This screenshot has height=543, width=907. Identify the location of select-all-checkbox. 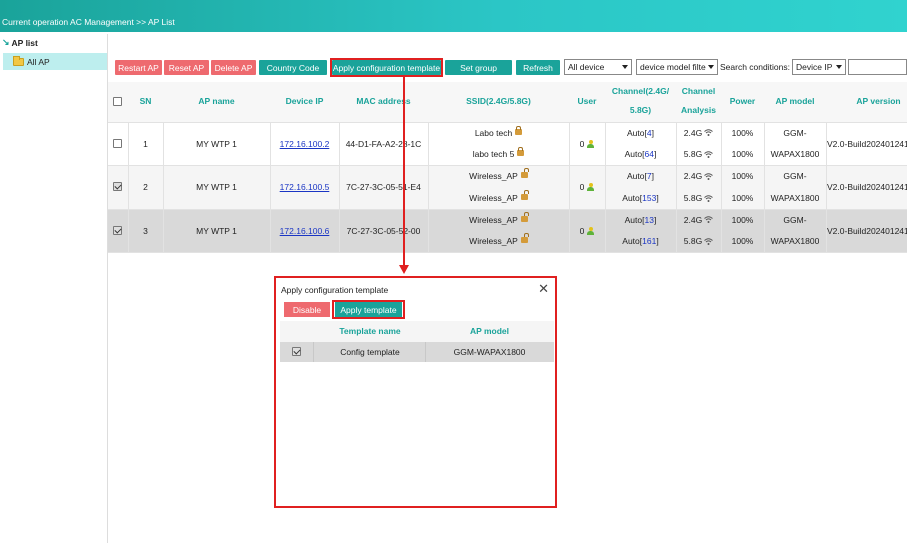
(117, 101).